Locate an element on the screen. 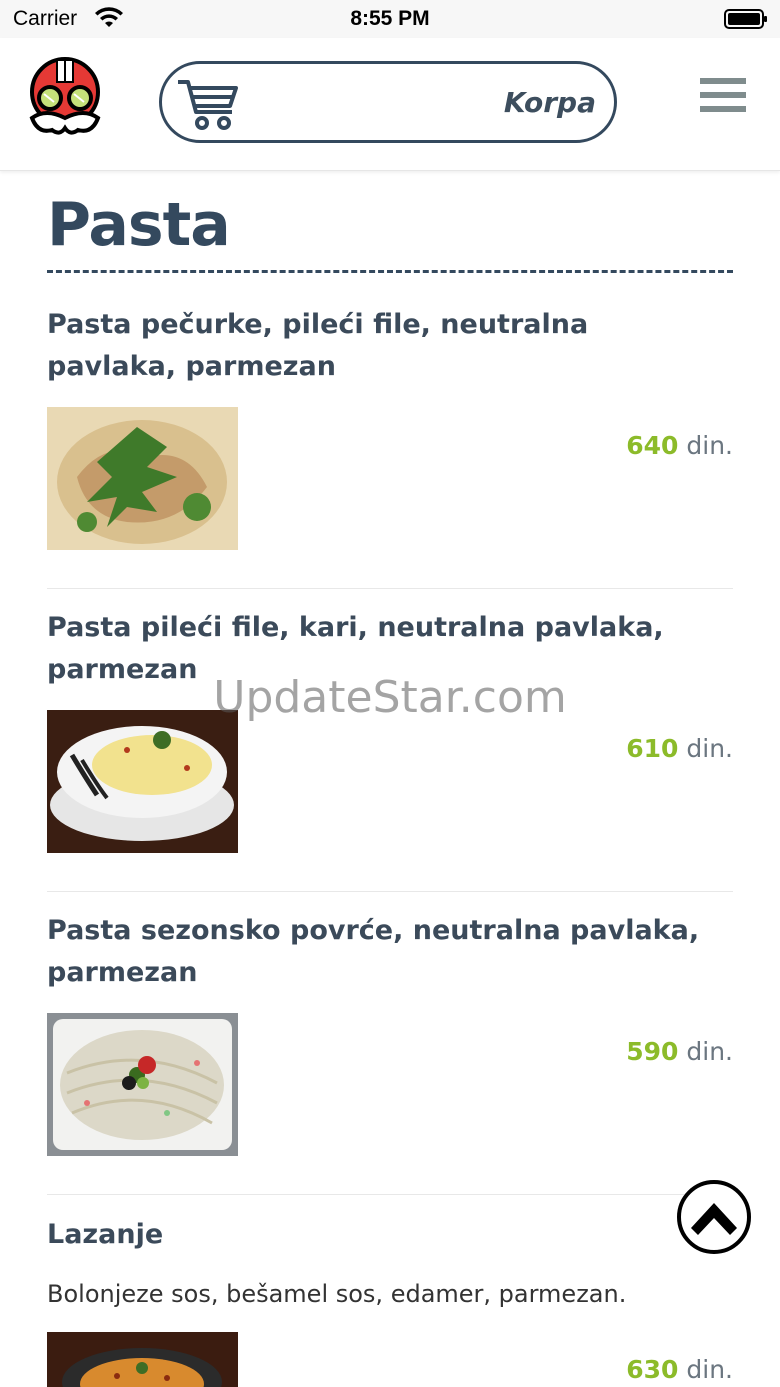 The image size is (780, 1387). item-price: 590 din. is located at coordinates (679, 1051).